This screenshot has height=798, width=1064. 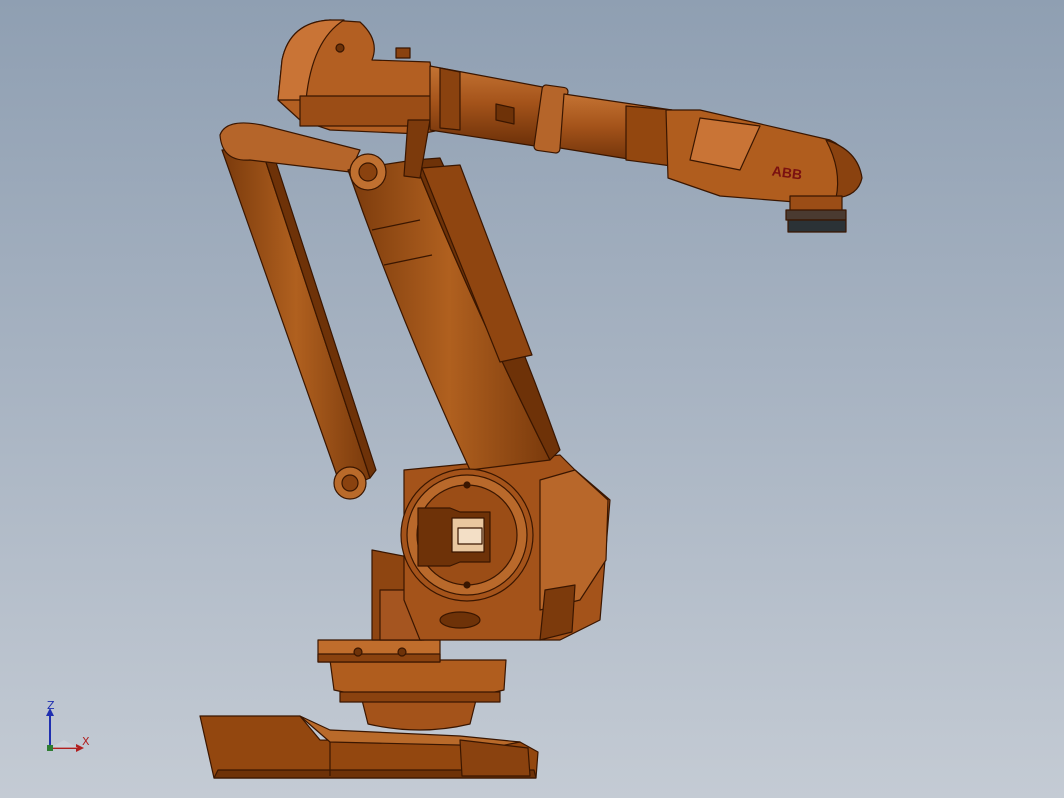 I want to click on base-plate, so click(x=369, y=747).